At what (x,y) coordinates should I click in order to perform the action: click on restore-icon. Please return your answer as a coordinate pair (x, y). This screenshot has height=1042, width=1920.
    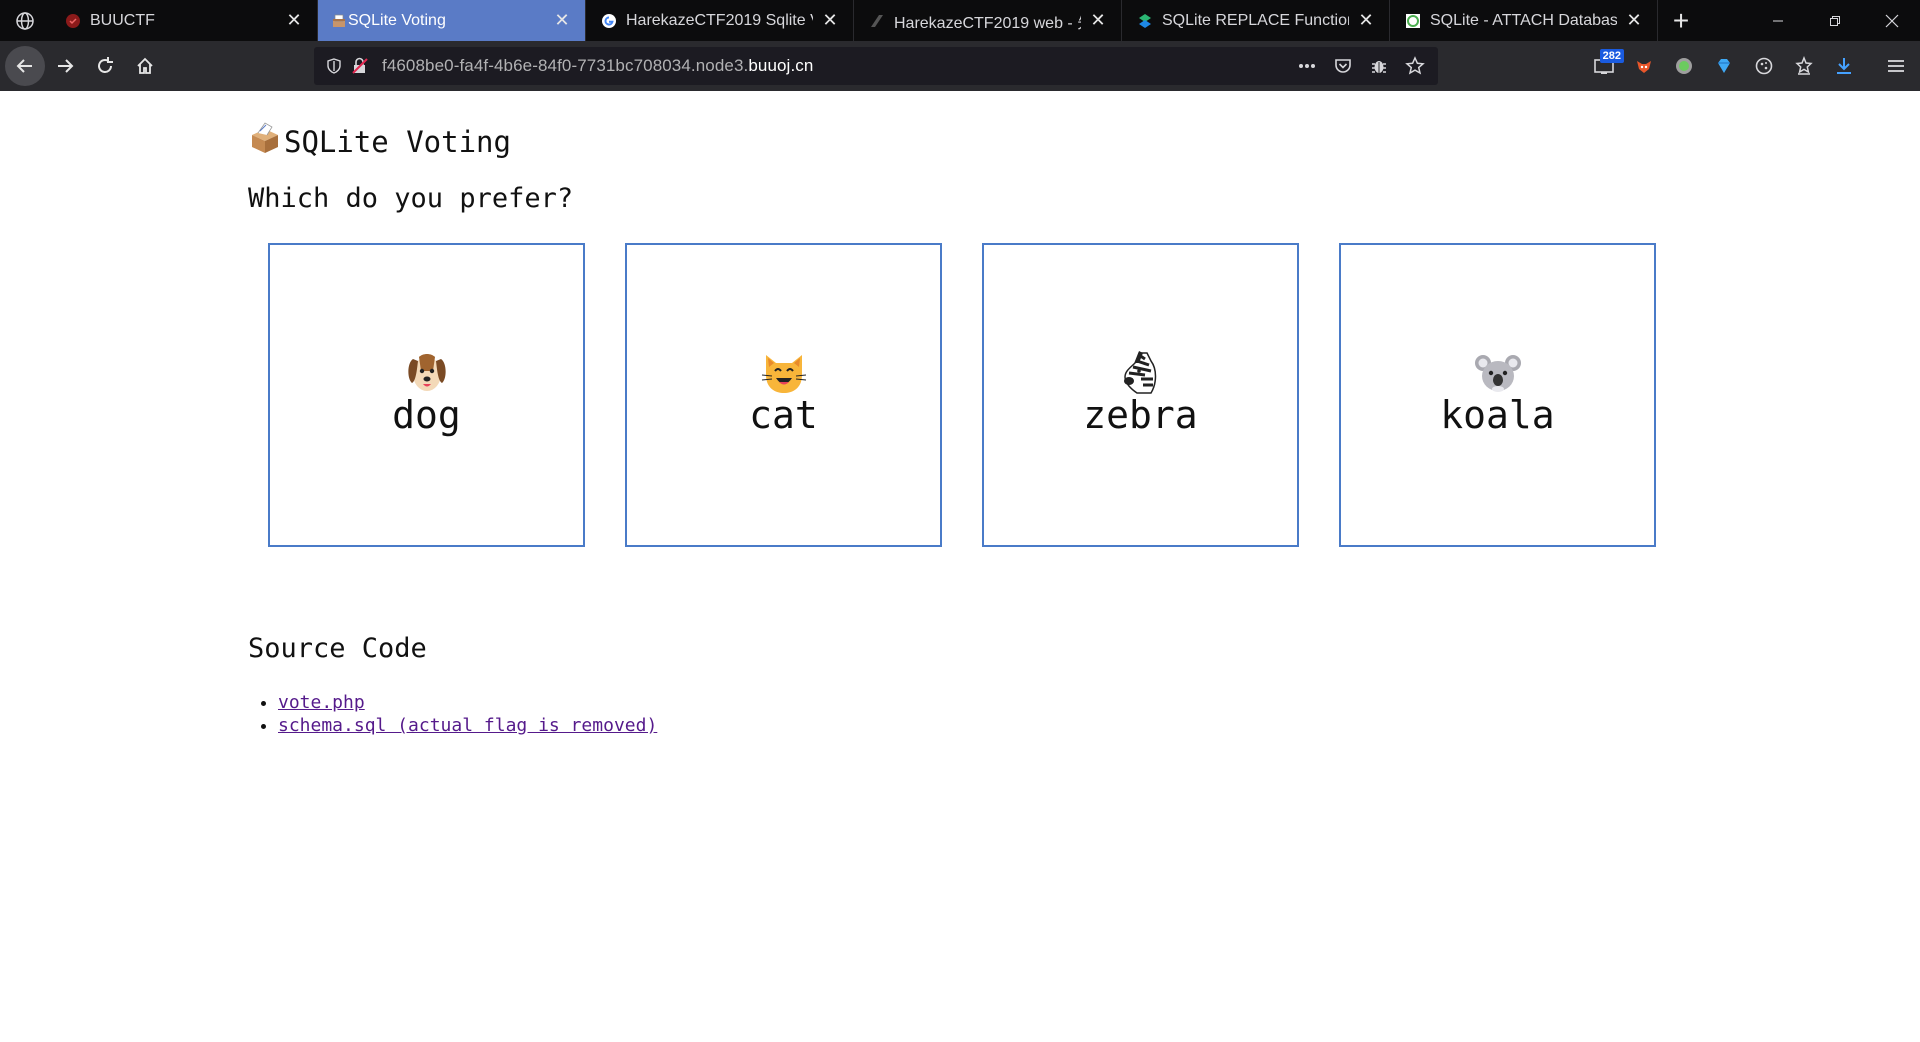
    Looking at the image, I should click on (1834, 20).